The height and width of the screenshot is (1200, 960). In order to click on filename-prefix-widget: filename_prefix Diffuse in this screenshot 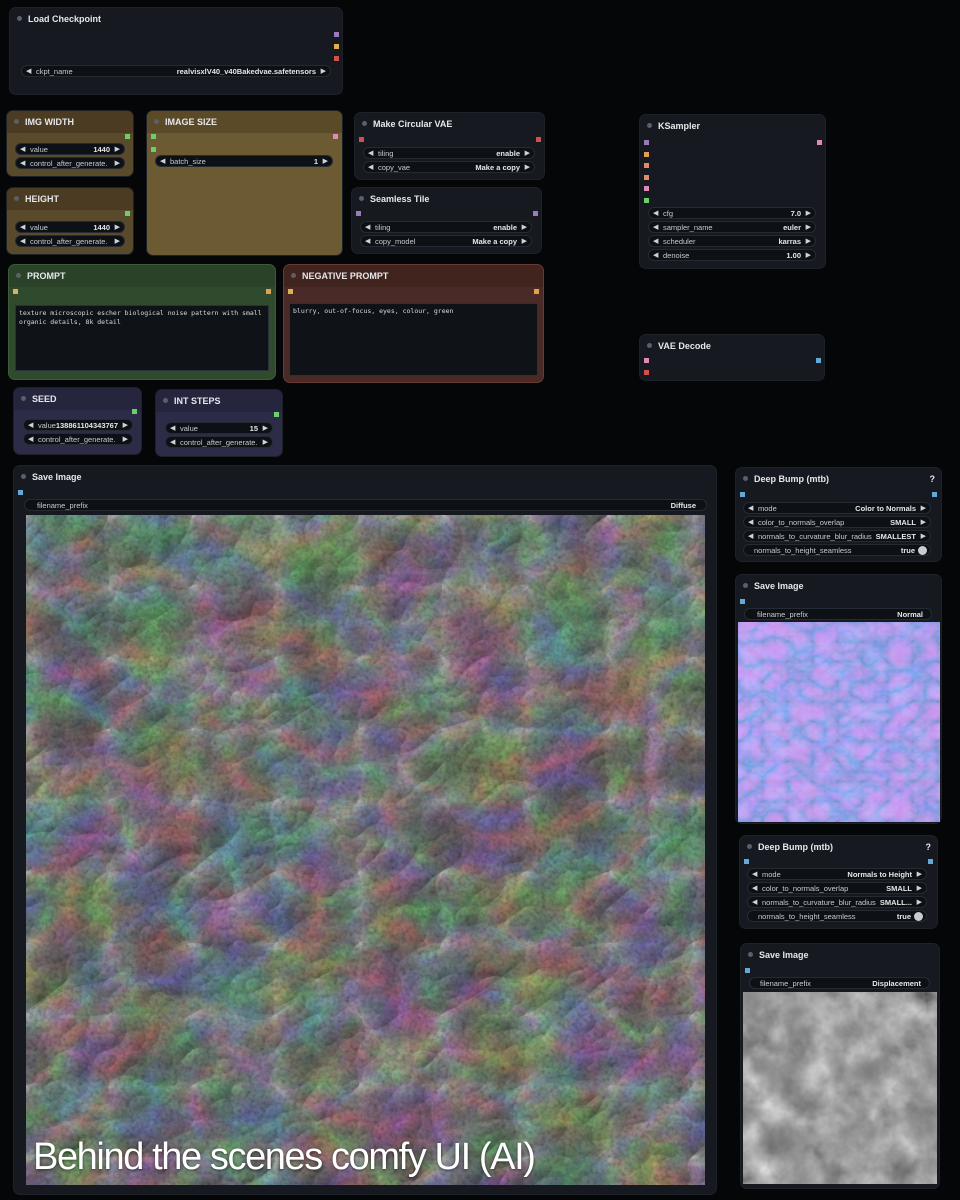, I will do `click(365, 505)`.